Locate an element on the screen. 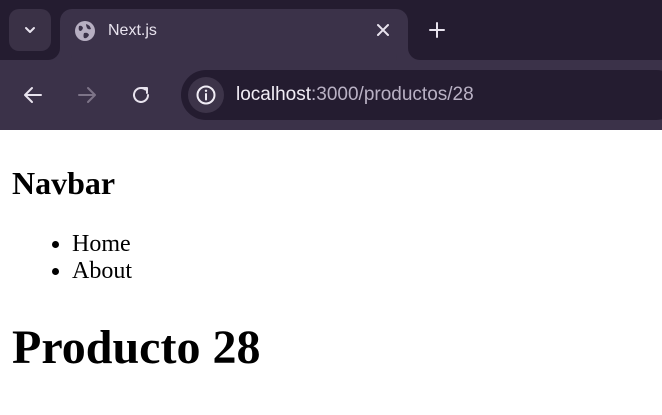  arrow-right-icon is located at coordinates (87, 95).